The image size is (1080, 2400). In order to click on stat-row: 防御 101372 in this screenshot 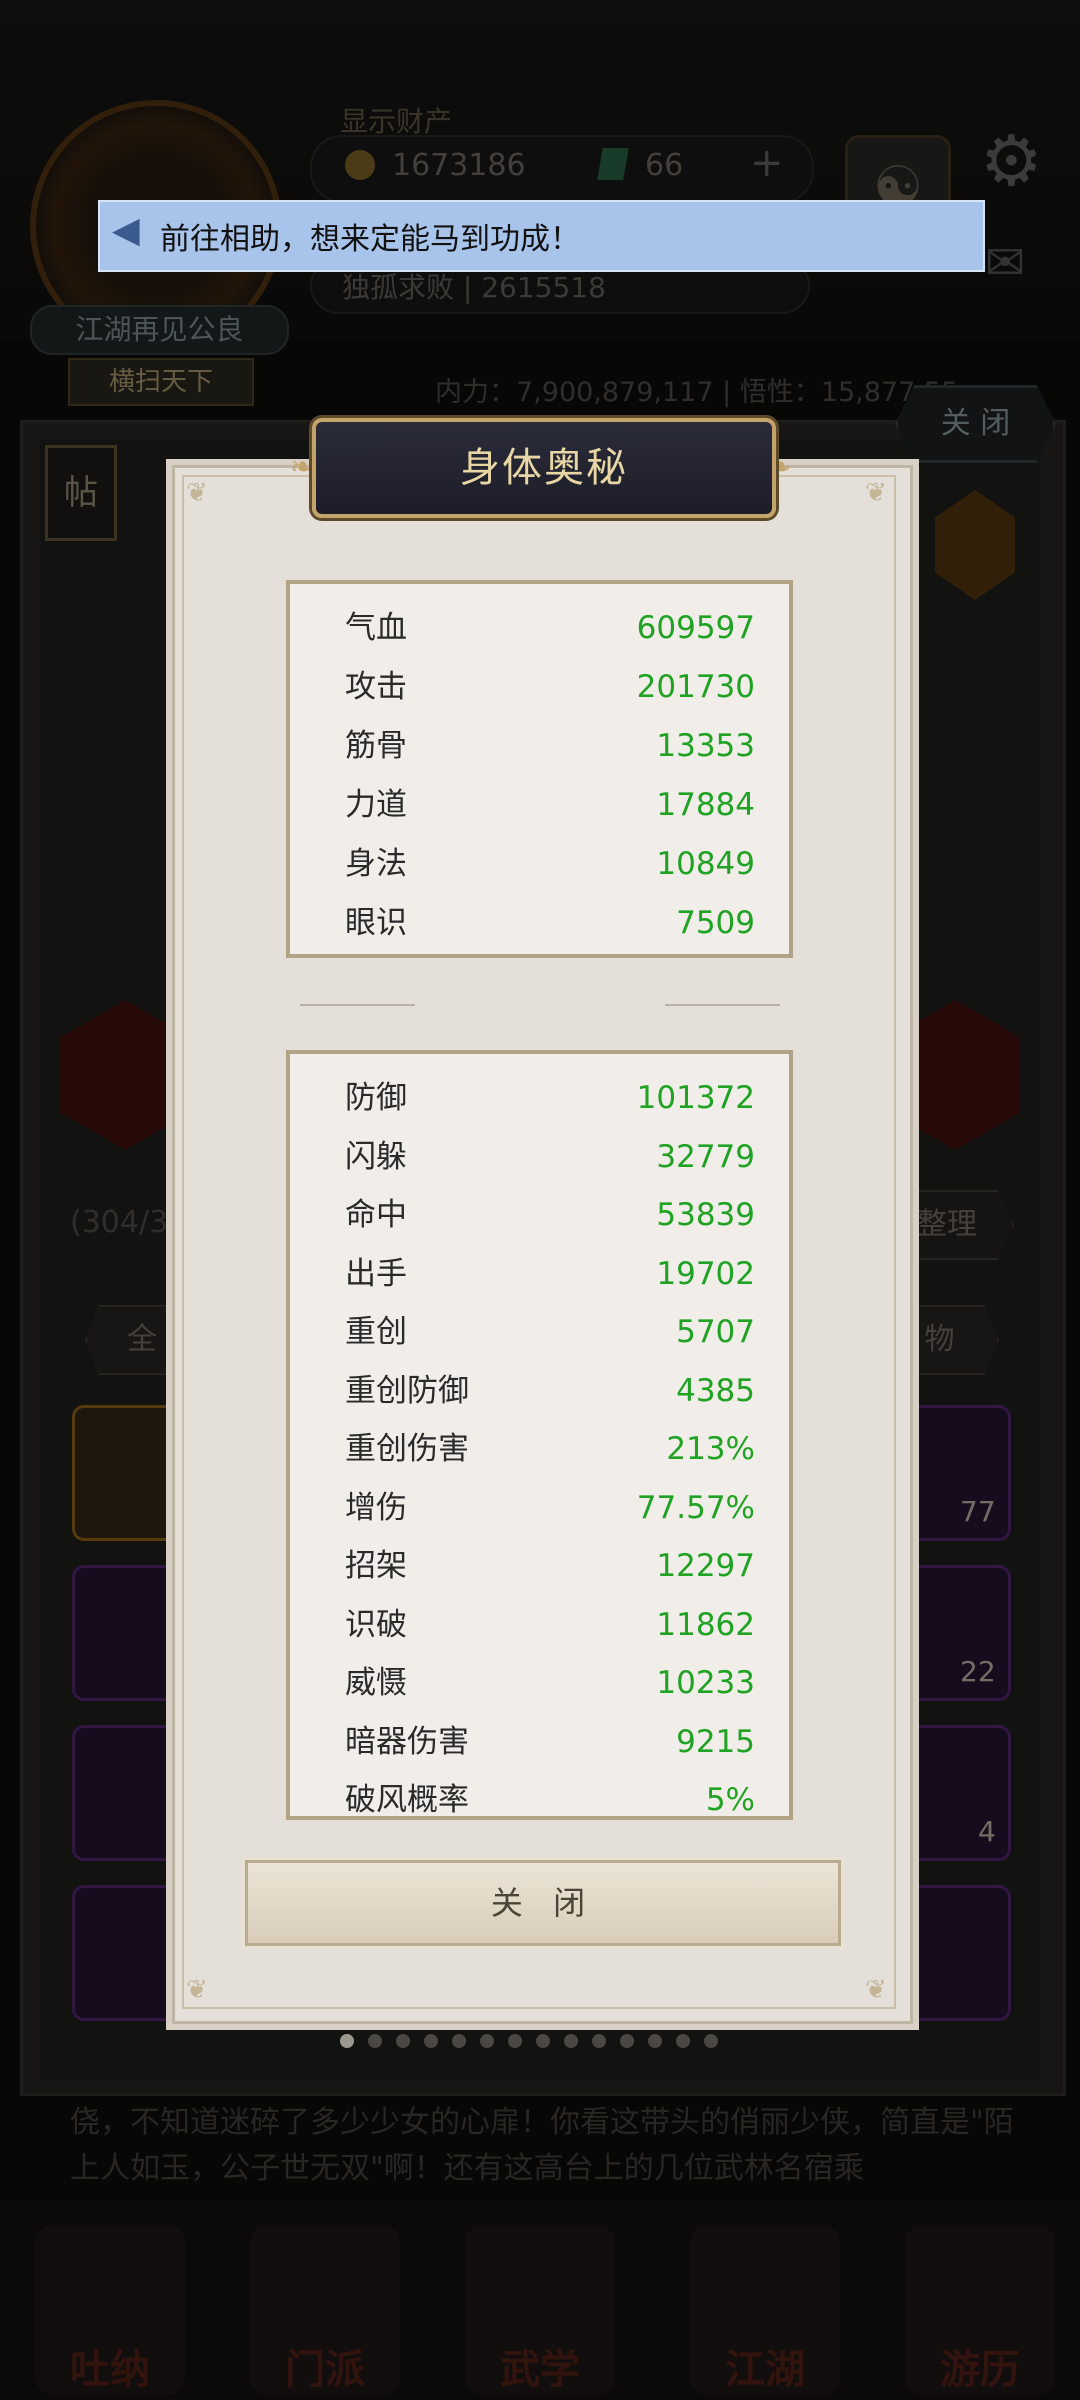, I will do `click(550, 1098)`.